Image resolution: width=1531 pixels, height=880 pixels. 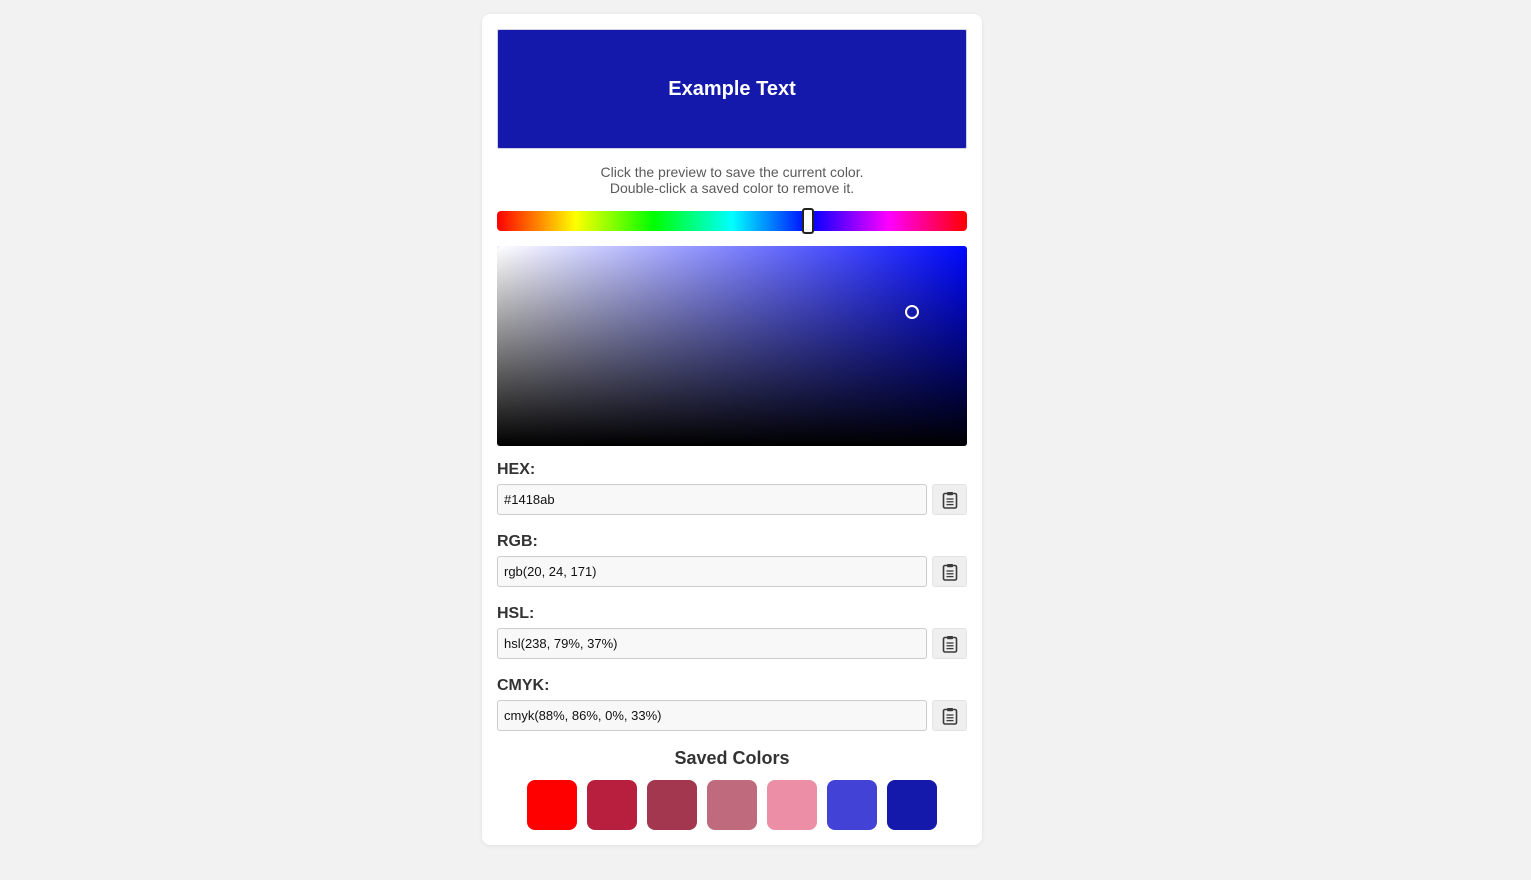 What do you see at coordinates (517, 541) in the screenshot?
I see `rgb-label: RGB:` at bounding box center [517, 541].